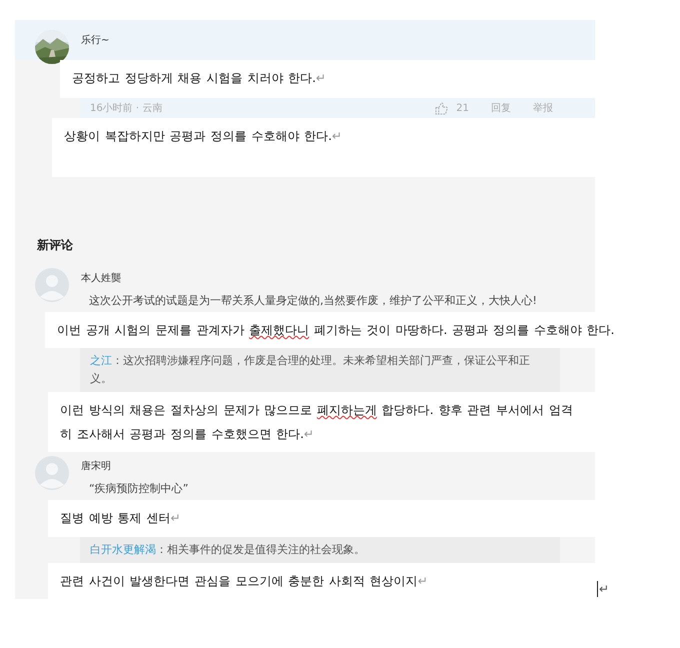 This screenshot has height=648, width=680. What do you see at coordinates (127, 108) in the screenshot?
I see `timestamp: 16小时前 · 云南` at bounding box center [127, 108].